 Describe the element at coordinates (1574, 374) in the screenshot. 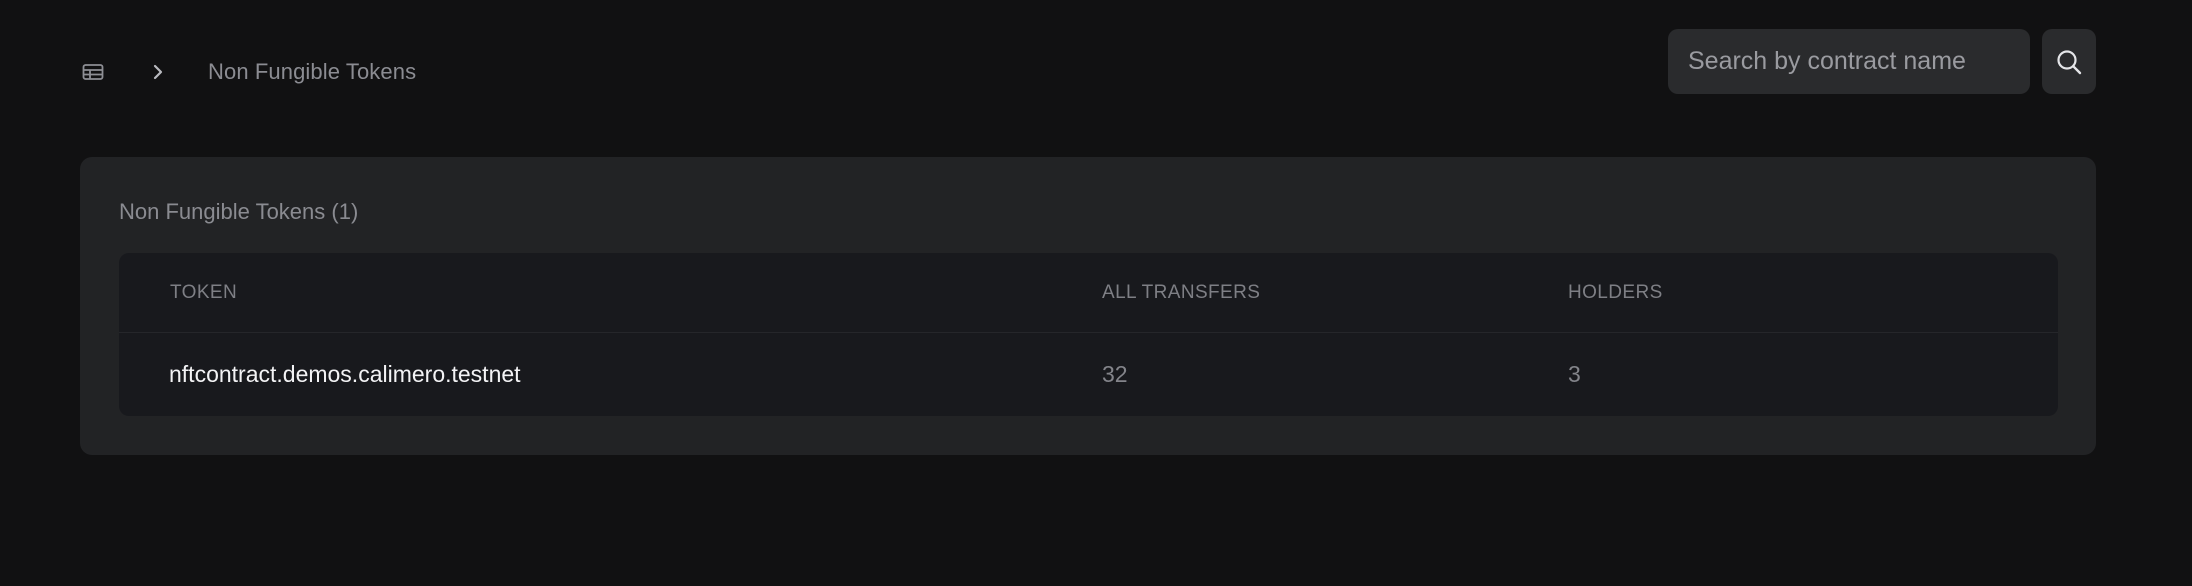

I see `holders-value: 3` at that location.